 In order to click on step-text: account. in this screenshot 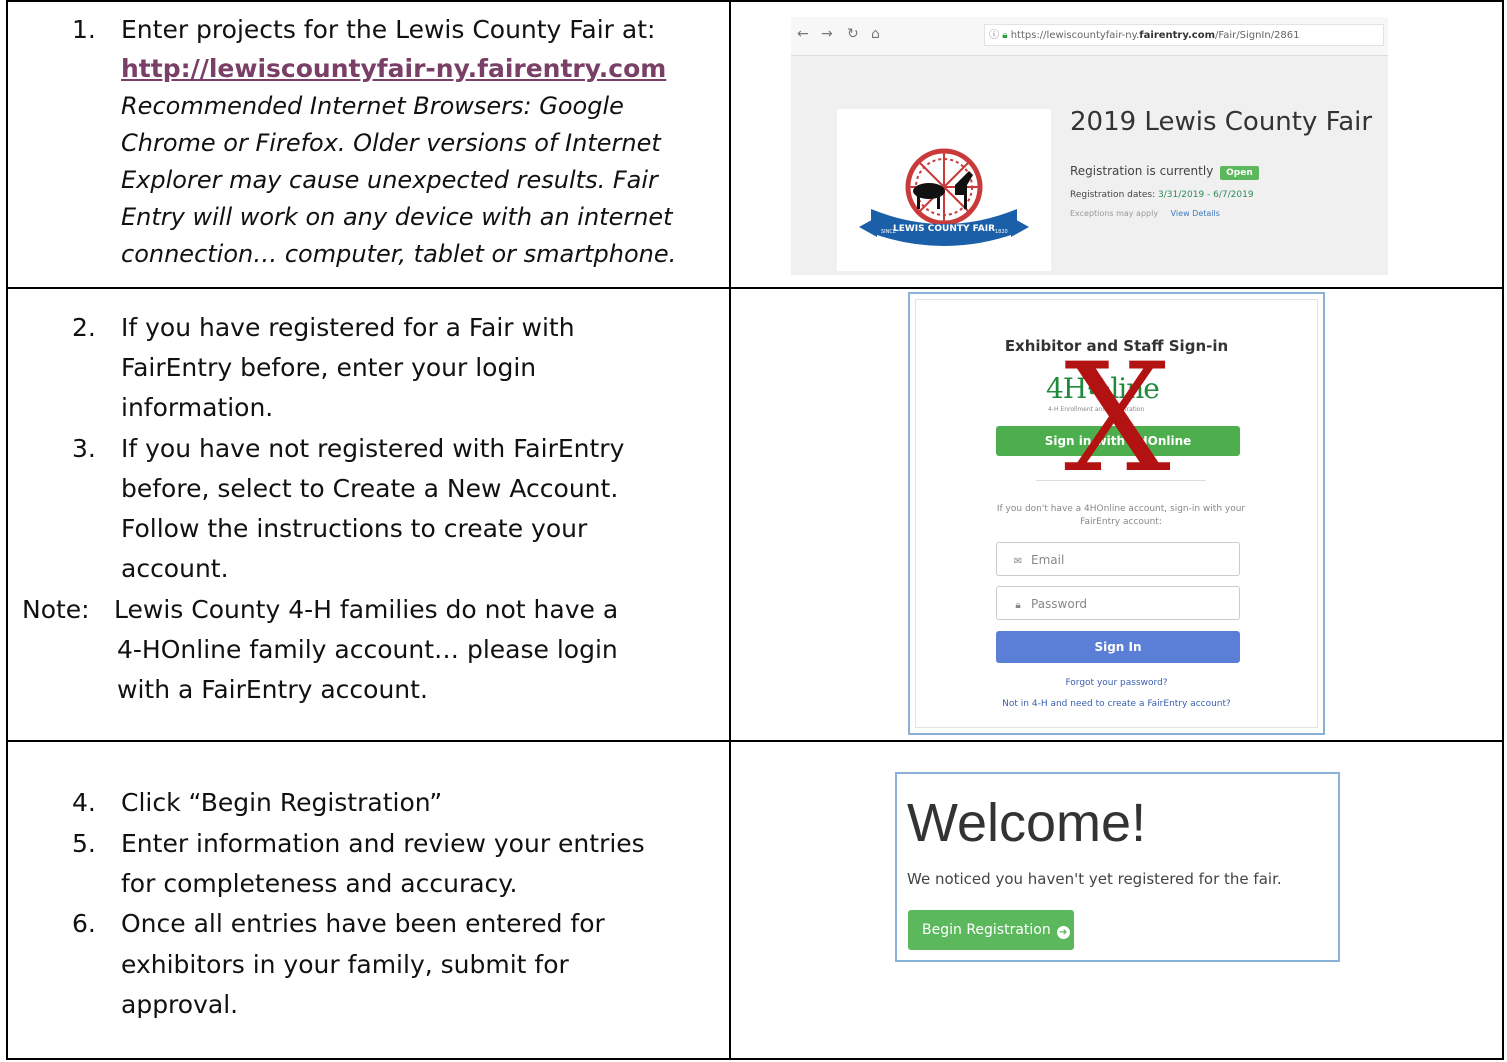, I will do `click(175, 568)`.